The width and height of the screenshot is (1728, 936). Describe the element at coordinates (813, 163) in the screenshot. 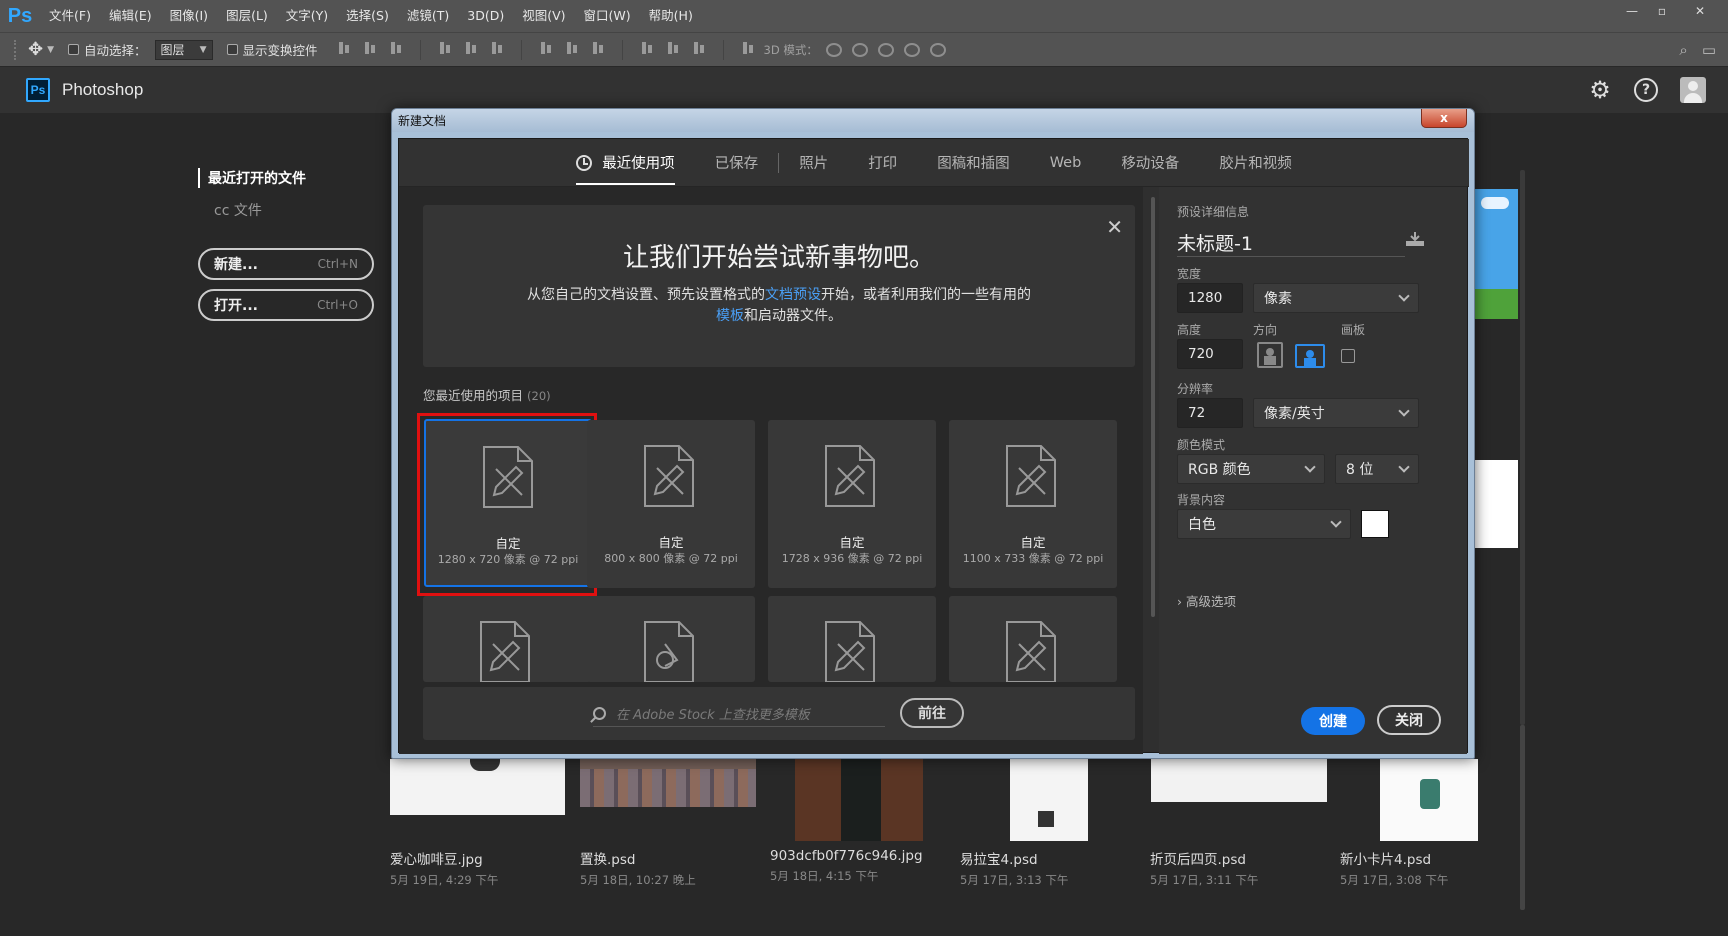

I see `tab-photo: 照片` at that location.